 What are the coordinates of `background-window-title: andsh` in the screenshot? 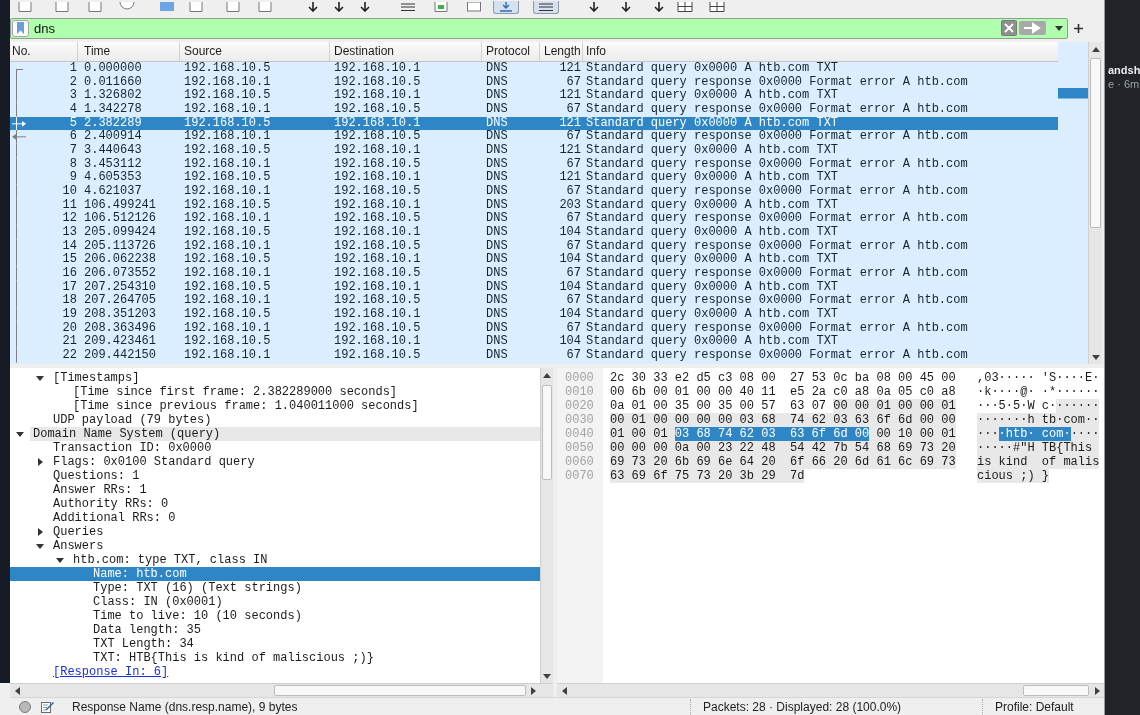 It's located at (1124, 70).